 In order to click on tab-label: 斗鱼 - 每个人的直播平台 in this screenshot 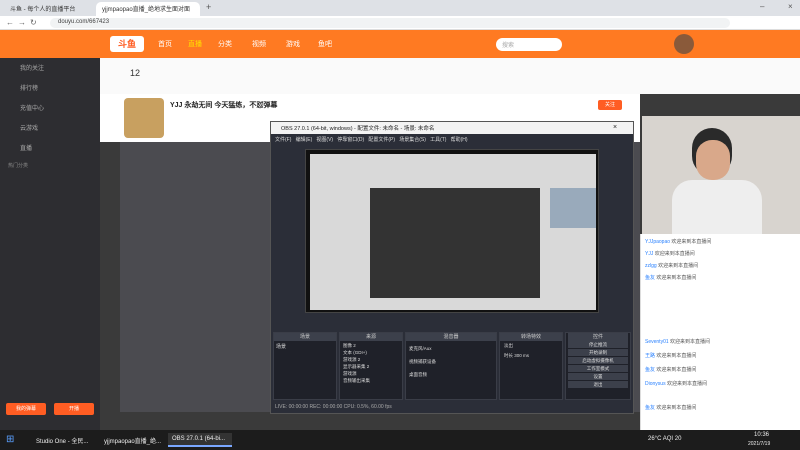, I will do `click(43, 10)`.